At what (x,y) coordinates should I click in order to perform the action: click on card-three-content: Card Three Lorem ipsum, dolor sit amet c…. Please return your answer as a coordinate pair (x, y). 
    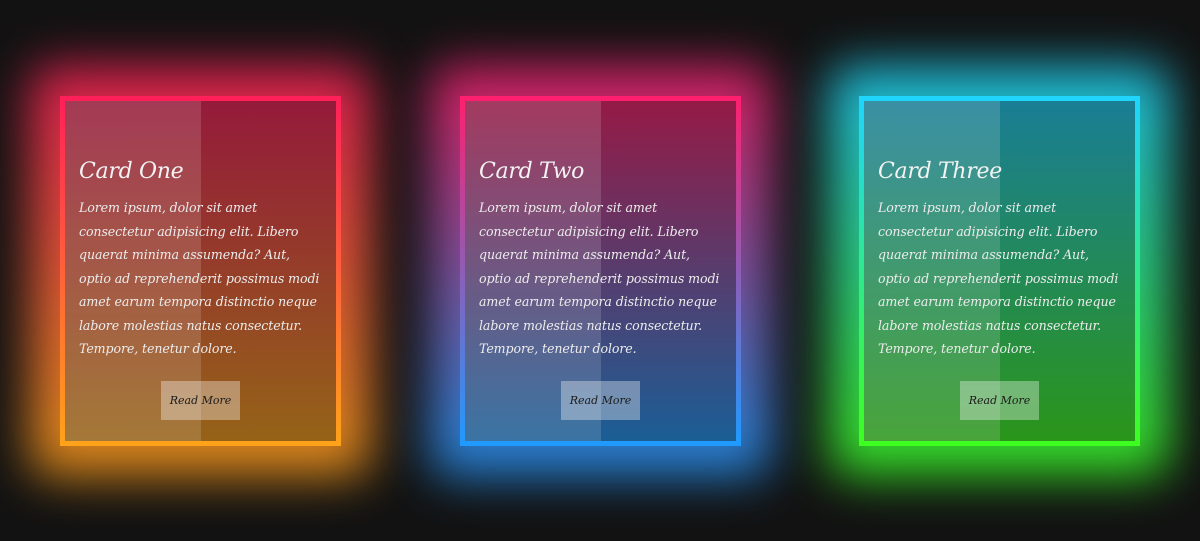
    Looking at the image, I should click on (999, 260).